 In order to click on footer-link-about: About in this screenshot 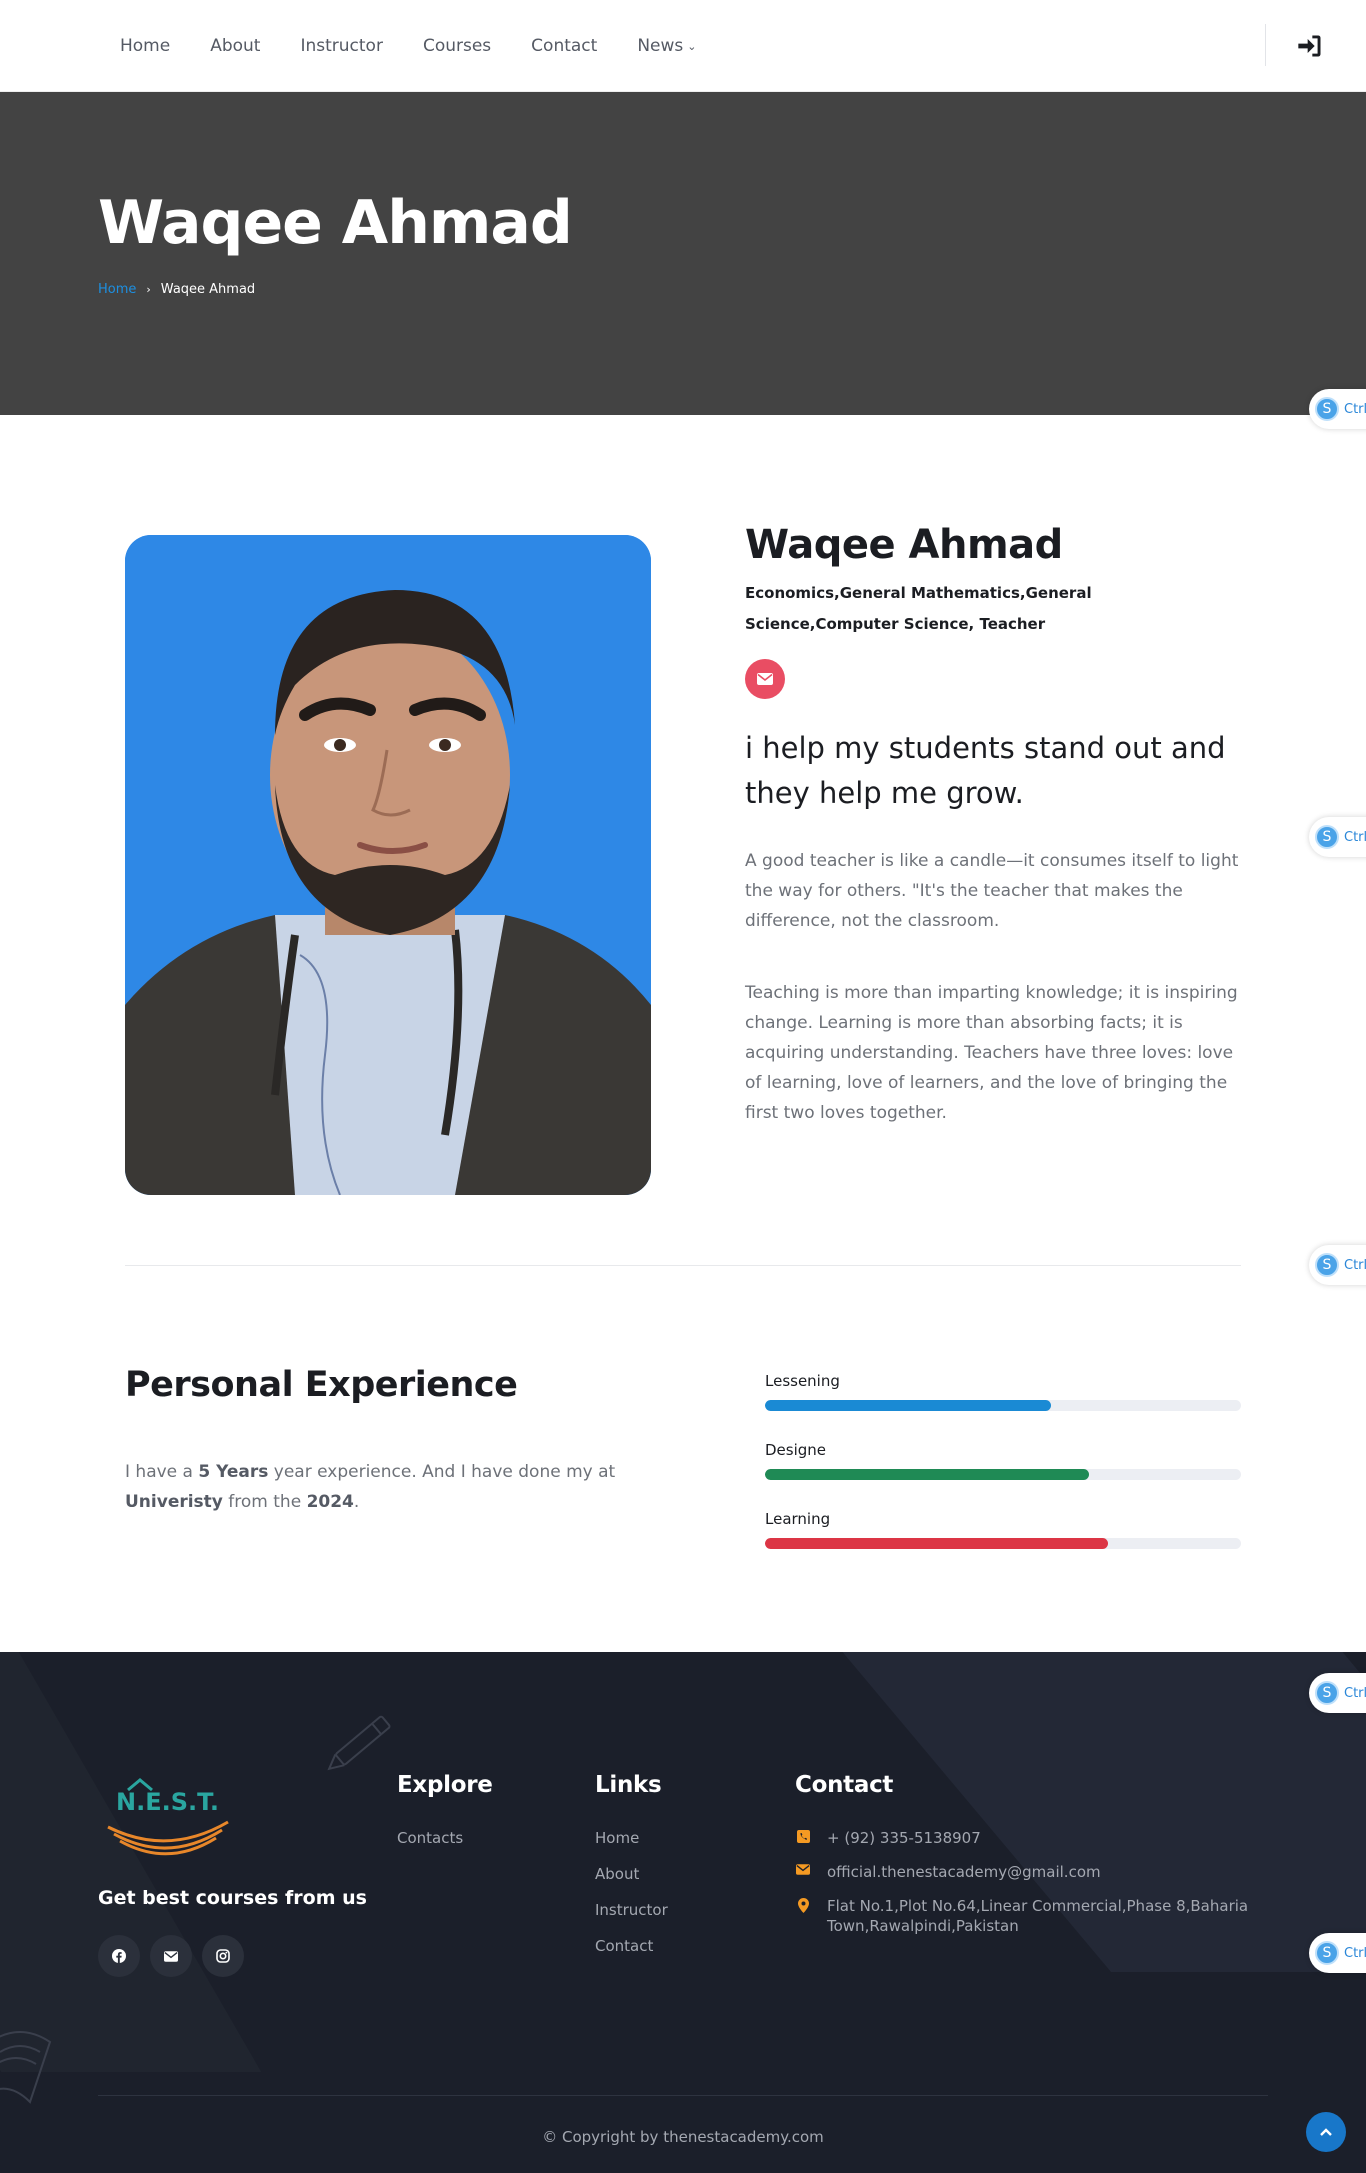, I will do `click(617, 1874)`.